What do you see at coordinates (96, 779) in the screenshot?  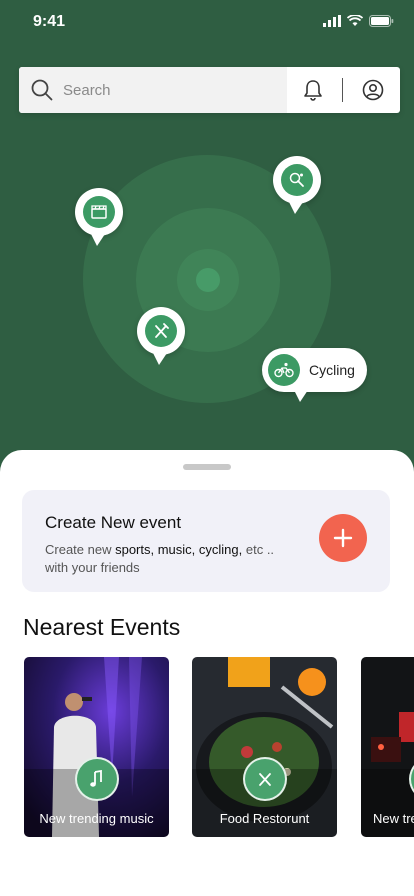 I see `music-note-icon` at bounding box center [96, 779].